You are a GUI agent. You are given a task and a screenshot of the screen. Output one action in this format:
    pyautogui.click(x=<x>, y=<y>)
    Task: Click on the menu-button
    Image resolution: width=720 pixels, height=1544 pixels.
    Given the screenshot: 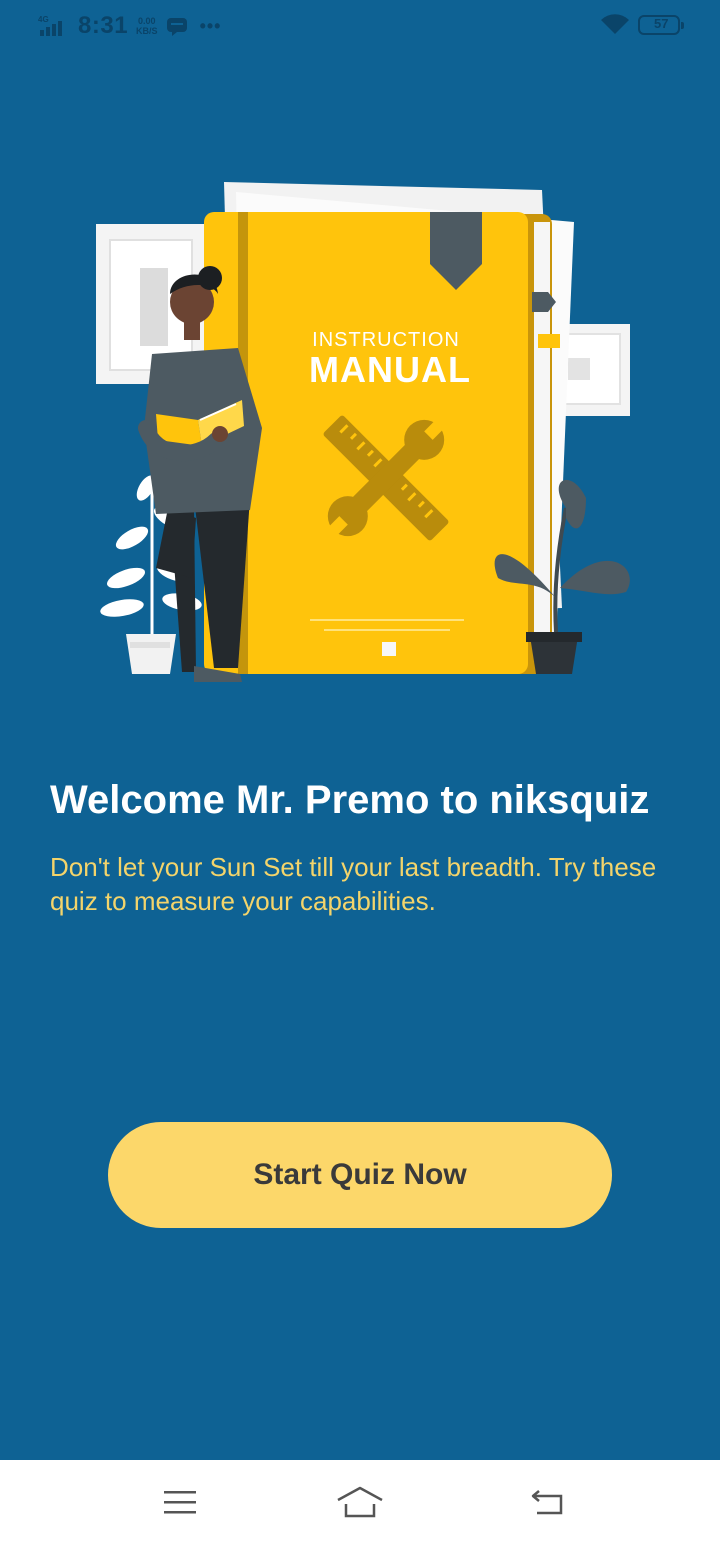 What is the action you would take?
    pyautogui.click(x=180, y=1502)
    